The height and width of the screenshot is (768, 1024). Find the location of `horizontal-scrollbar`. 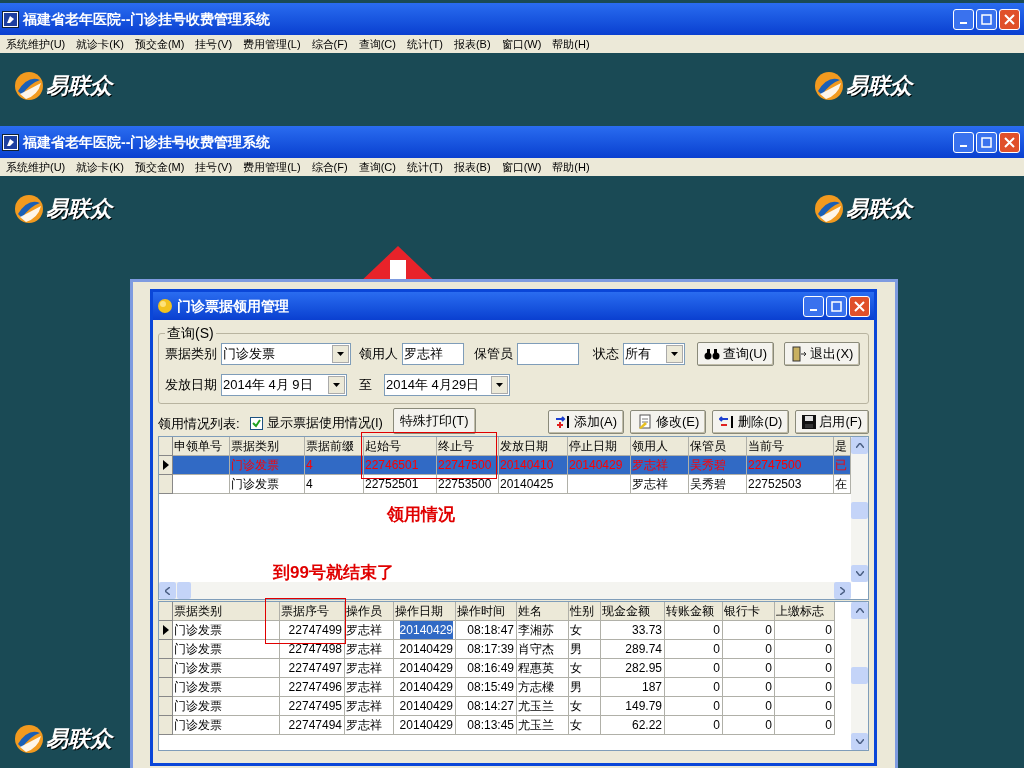

horizontal-scrollbar is located at coordinates (505, 590).